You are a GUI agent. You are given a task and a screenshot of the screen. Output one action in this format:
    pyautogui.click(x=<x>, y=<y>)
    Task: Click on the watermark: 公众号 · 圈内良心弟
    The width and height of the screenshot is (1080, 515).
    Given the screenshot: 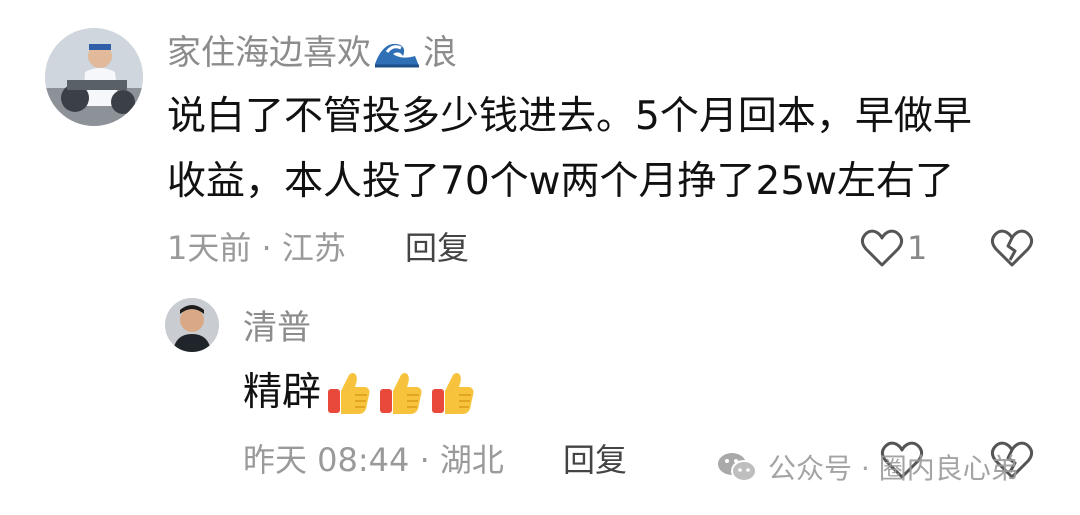 What is the action you would take?
    pyautogui.click(x=867, y=467)
    